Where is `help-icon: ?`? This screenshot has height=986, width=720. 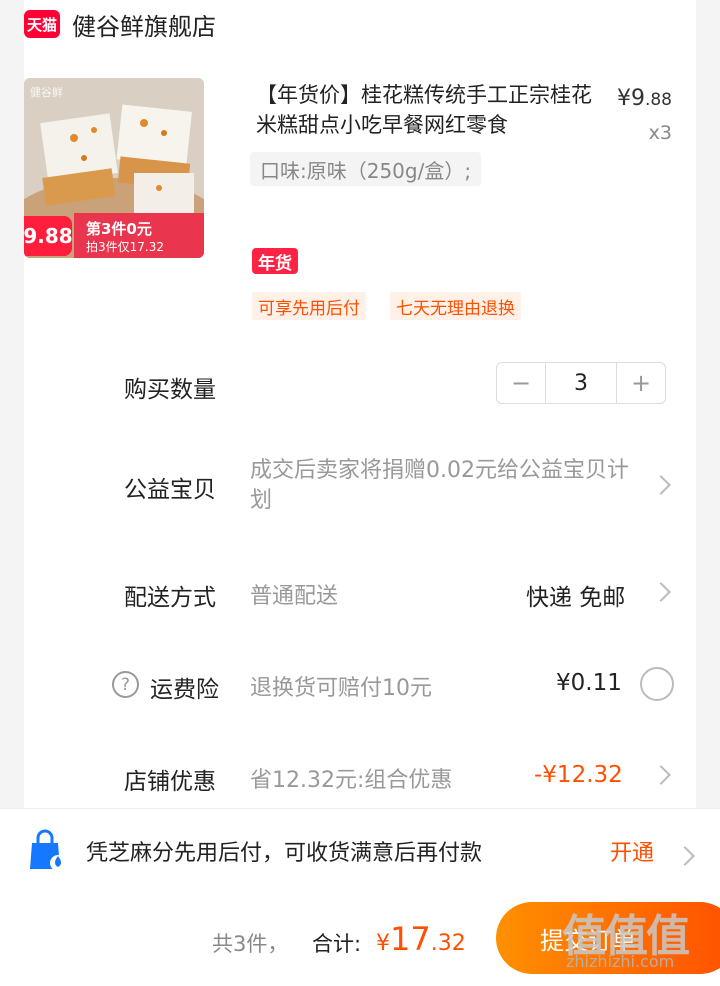 help-icon: ? is located at coordinates (125, 684).